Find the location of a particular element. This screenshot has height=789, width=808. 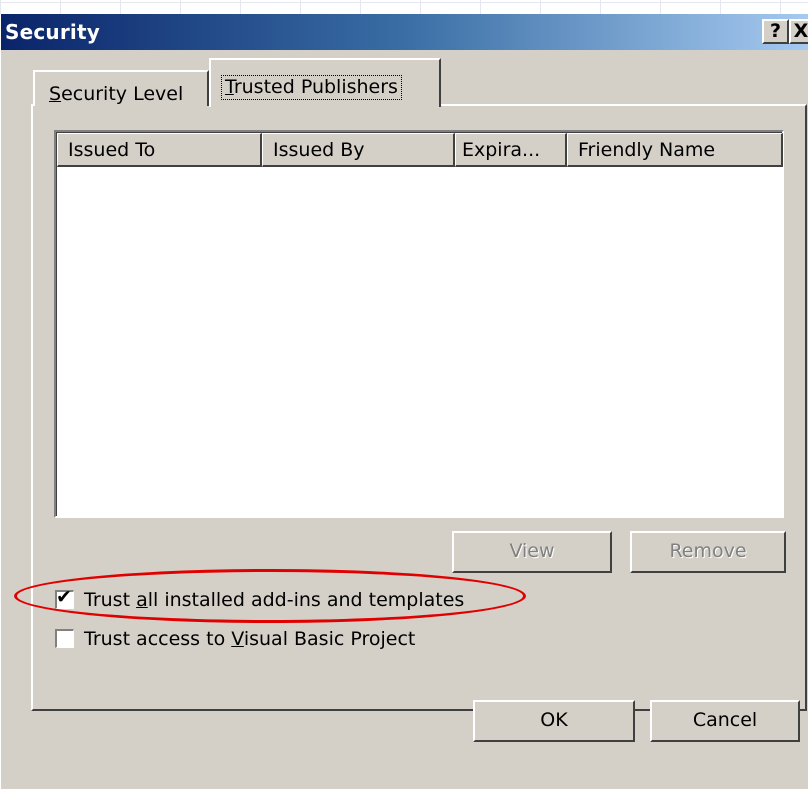

title-bar: Security ? X is located at coordinates (404, 32).